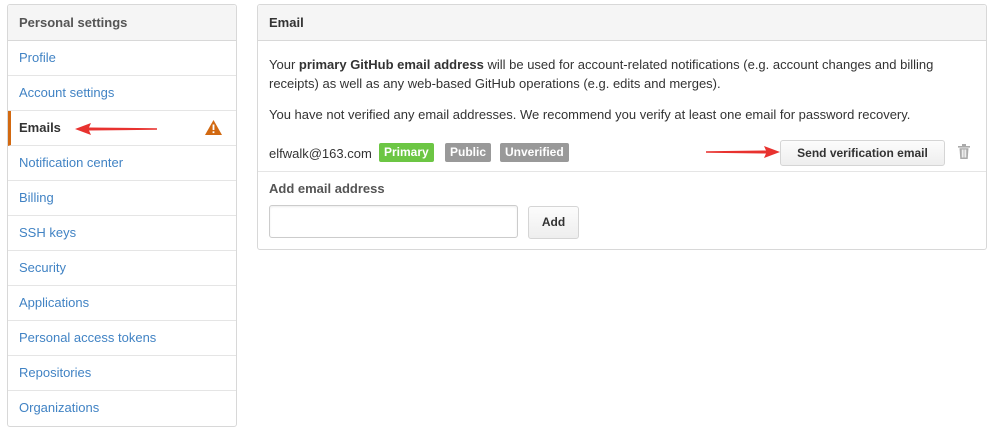 The height and width of the screenshot is (433, 991). I want to click on sidebar-item-organizations: Organizations, so click(122, 408).